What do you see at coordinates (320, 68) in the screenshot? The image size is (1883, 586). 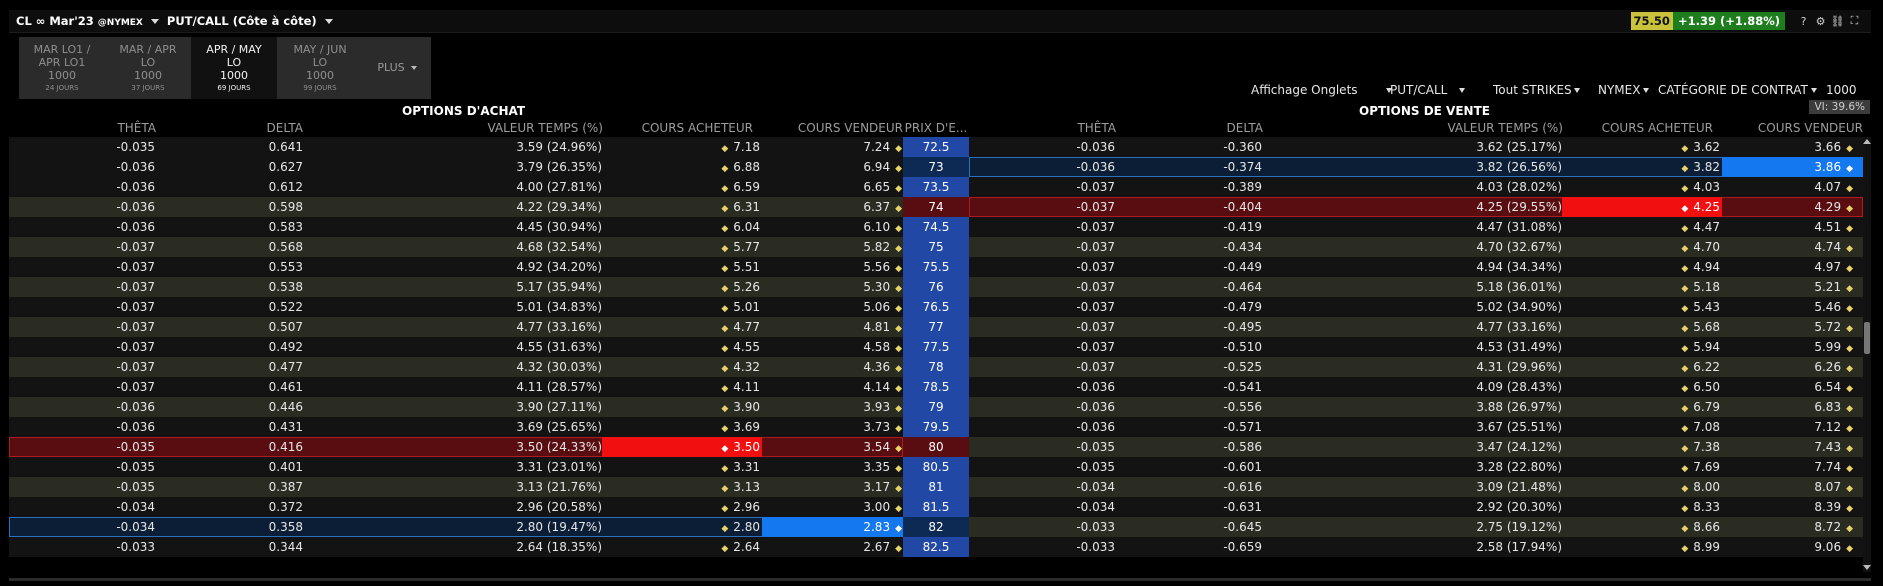 I see `expiry-tab: MAY / JUN LO 1000 99 JOURS` at bounding box center [320, 68].